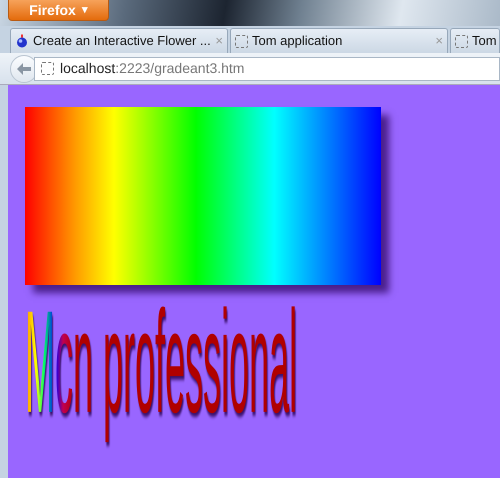 The height and width of the screenshot is (478, 500). I want to click on tab-title: Tom application, so click(297, 41).